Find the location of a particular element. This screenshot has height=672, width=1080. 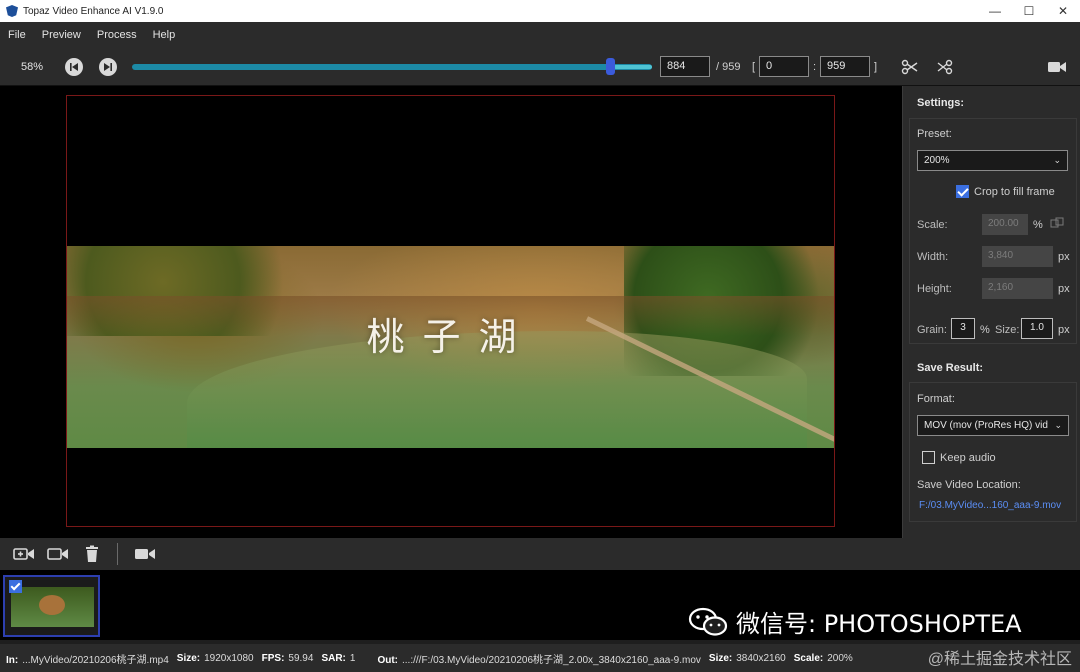

range-start-input: 0 is located at coordinates (784, 66).